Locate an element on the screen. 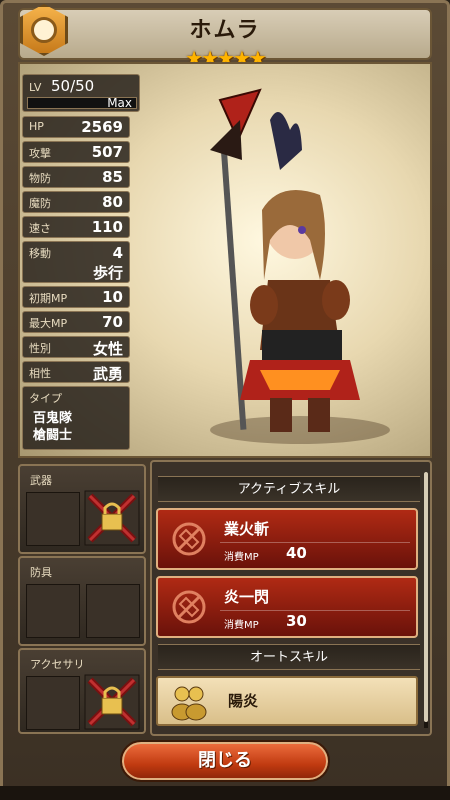 The height and width of the screenshot is (800, 450). stat-value: 武勇 is located at coordinates (107, 374).